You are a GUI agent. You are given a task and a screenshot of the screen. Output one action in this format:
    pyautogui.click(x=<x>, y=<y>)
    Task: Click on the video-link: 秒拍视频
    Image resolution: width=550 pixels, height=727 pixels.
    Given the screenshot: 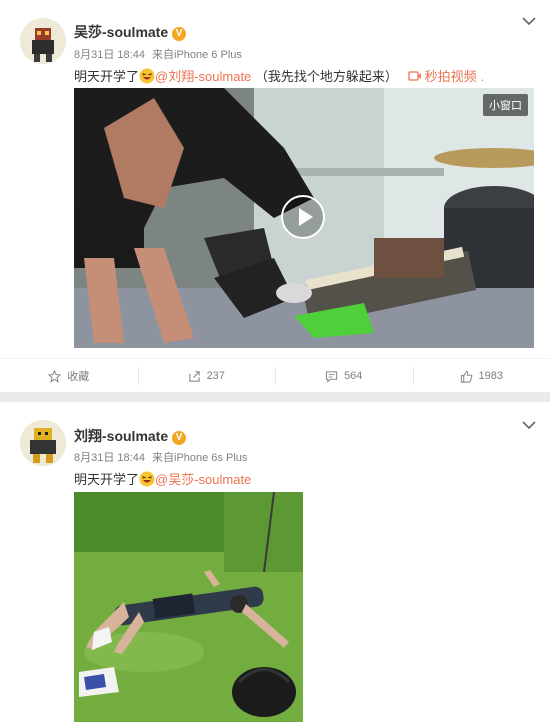 What is the action you would take?
    pyautogui.click(x=451, y=76)
    